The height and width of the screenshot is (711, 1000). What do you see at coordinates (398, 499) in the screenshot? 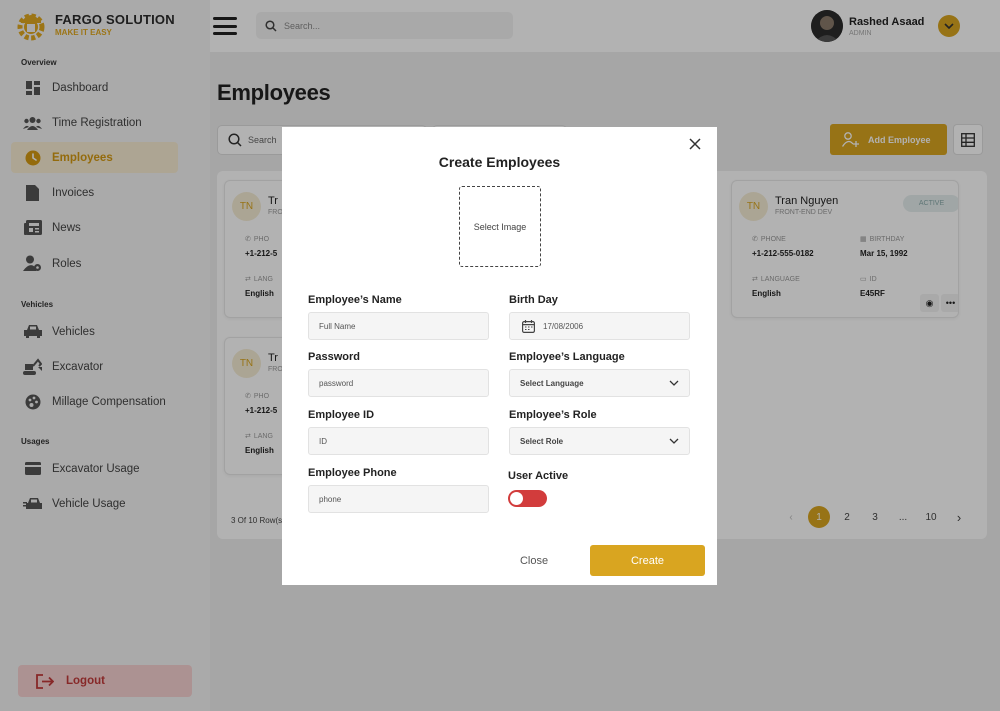
I see `employee-phone-input: phone` at bounding box center [398, 499].